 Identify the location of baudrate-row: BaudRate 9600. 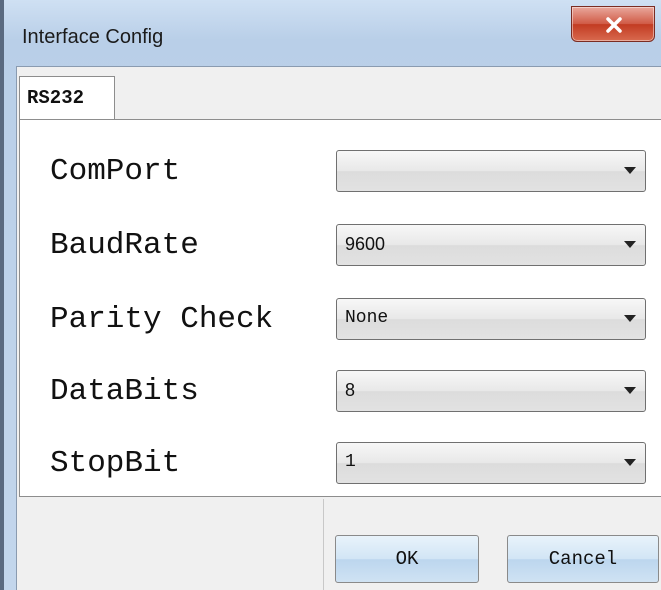
(340, 250).